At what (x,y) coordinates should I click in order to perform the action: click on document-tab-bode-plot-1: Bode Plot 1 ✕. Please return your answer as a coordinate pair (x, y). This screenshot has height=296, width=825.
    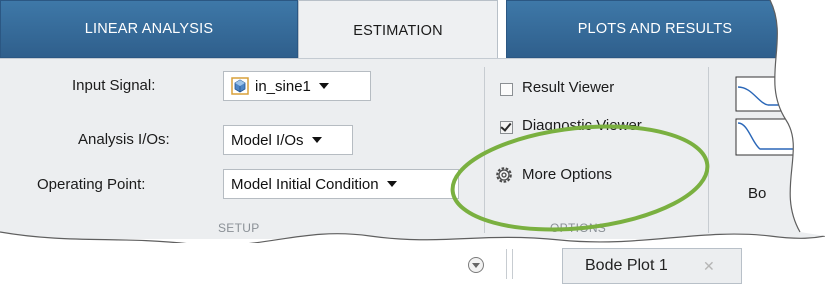
    Looking at the image, I should click on (652, 266).